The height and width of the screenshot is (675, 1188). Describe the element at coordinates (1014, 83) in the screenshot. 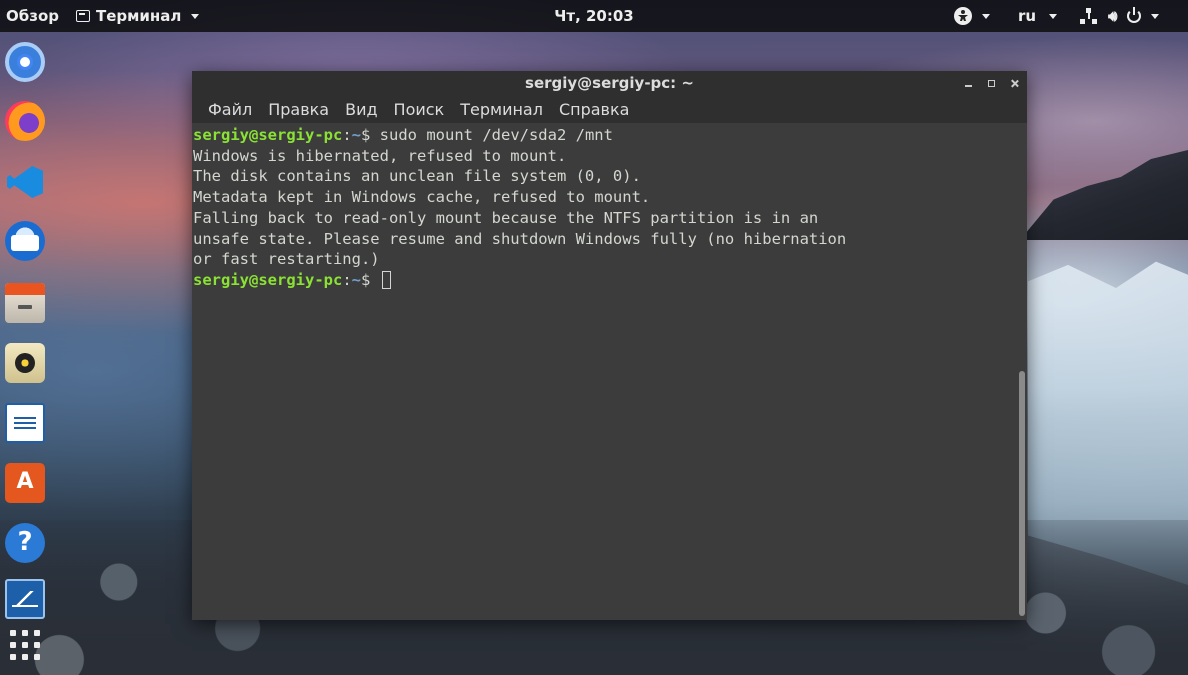

I see `close-button` at that location.